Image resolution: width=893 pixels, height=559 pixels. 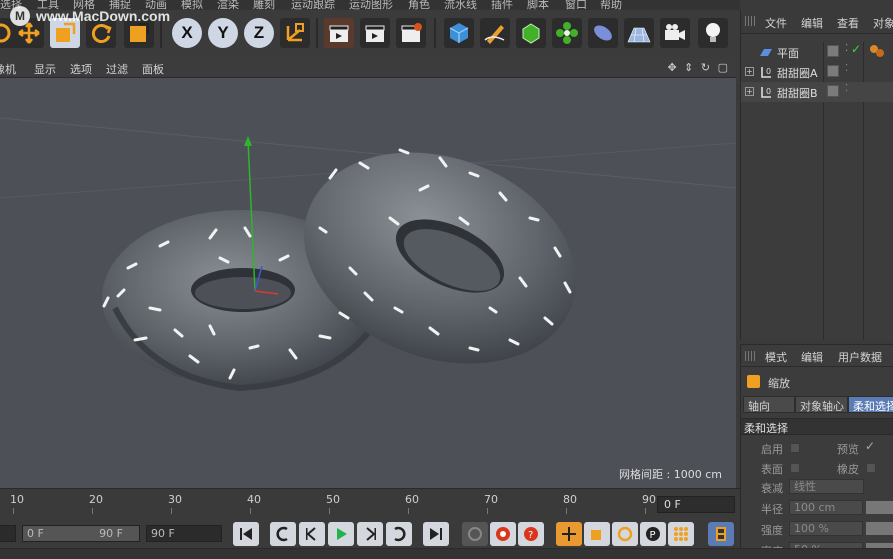 What do you see at coordinates (576, 5) in the screenshot?
I see `menu-window: 窗口` at bounding box center [576, 5].